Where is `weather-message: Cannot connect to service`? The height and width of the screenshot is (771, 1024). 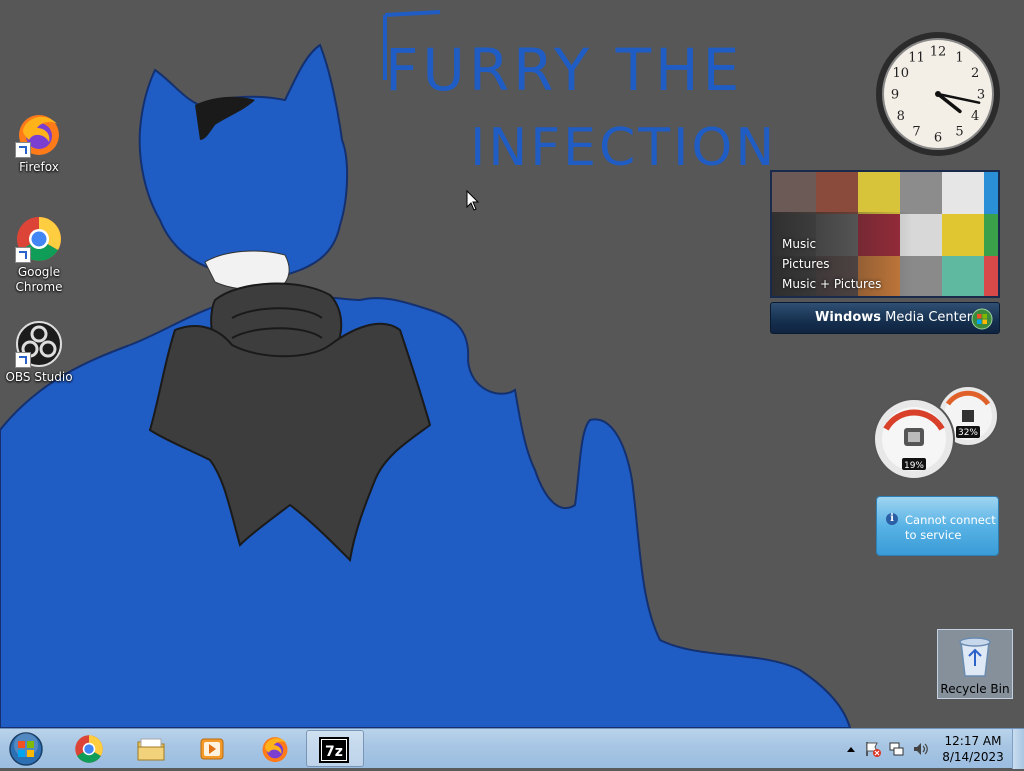
weather-message: Cannot connect to service is located at coordinates (950, 527).